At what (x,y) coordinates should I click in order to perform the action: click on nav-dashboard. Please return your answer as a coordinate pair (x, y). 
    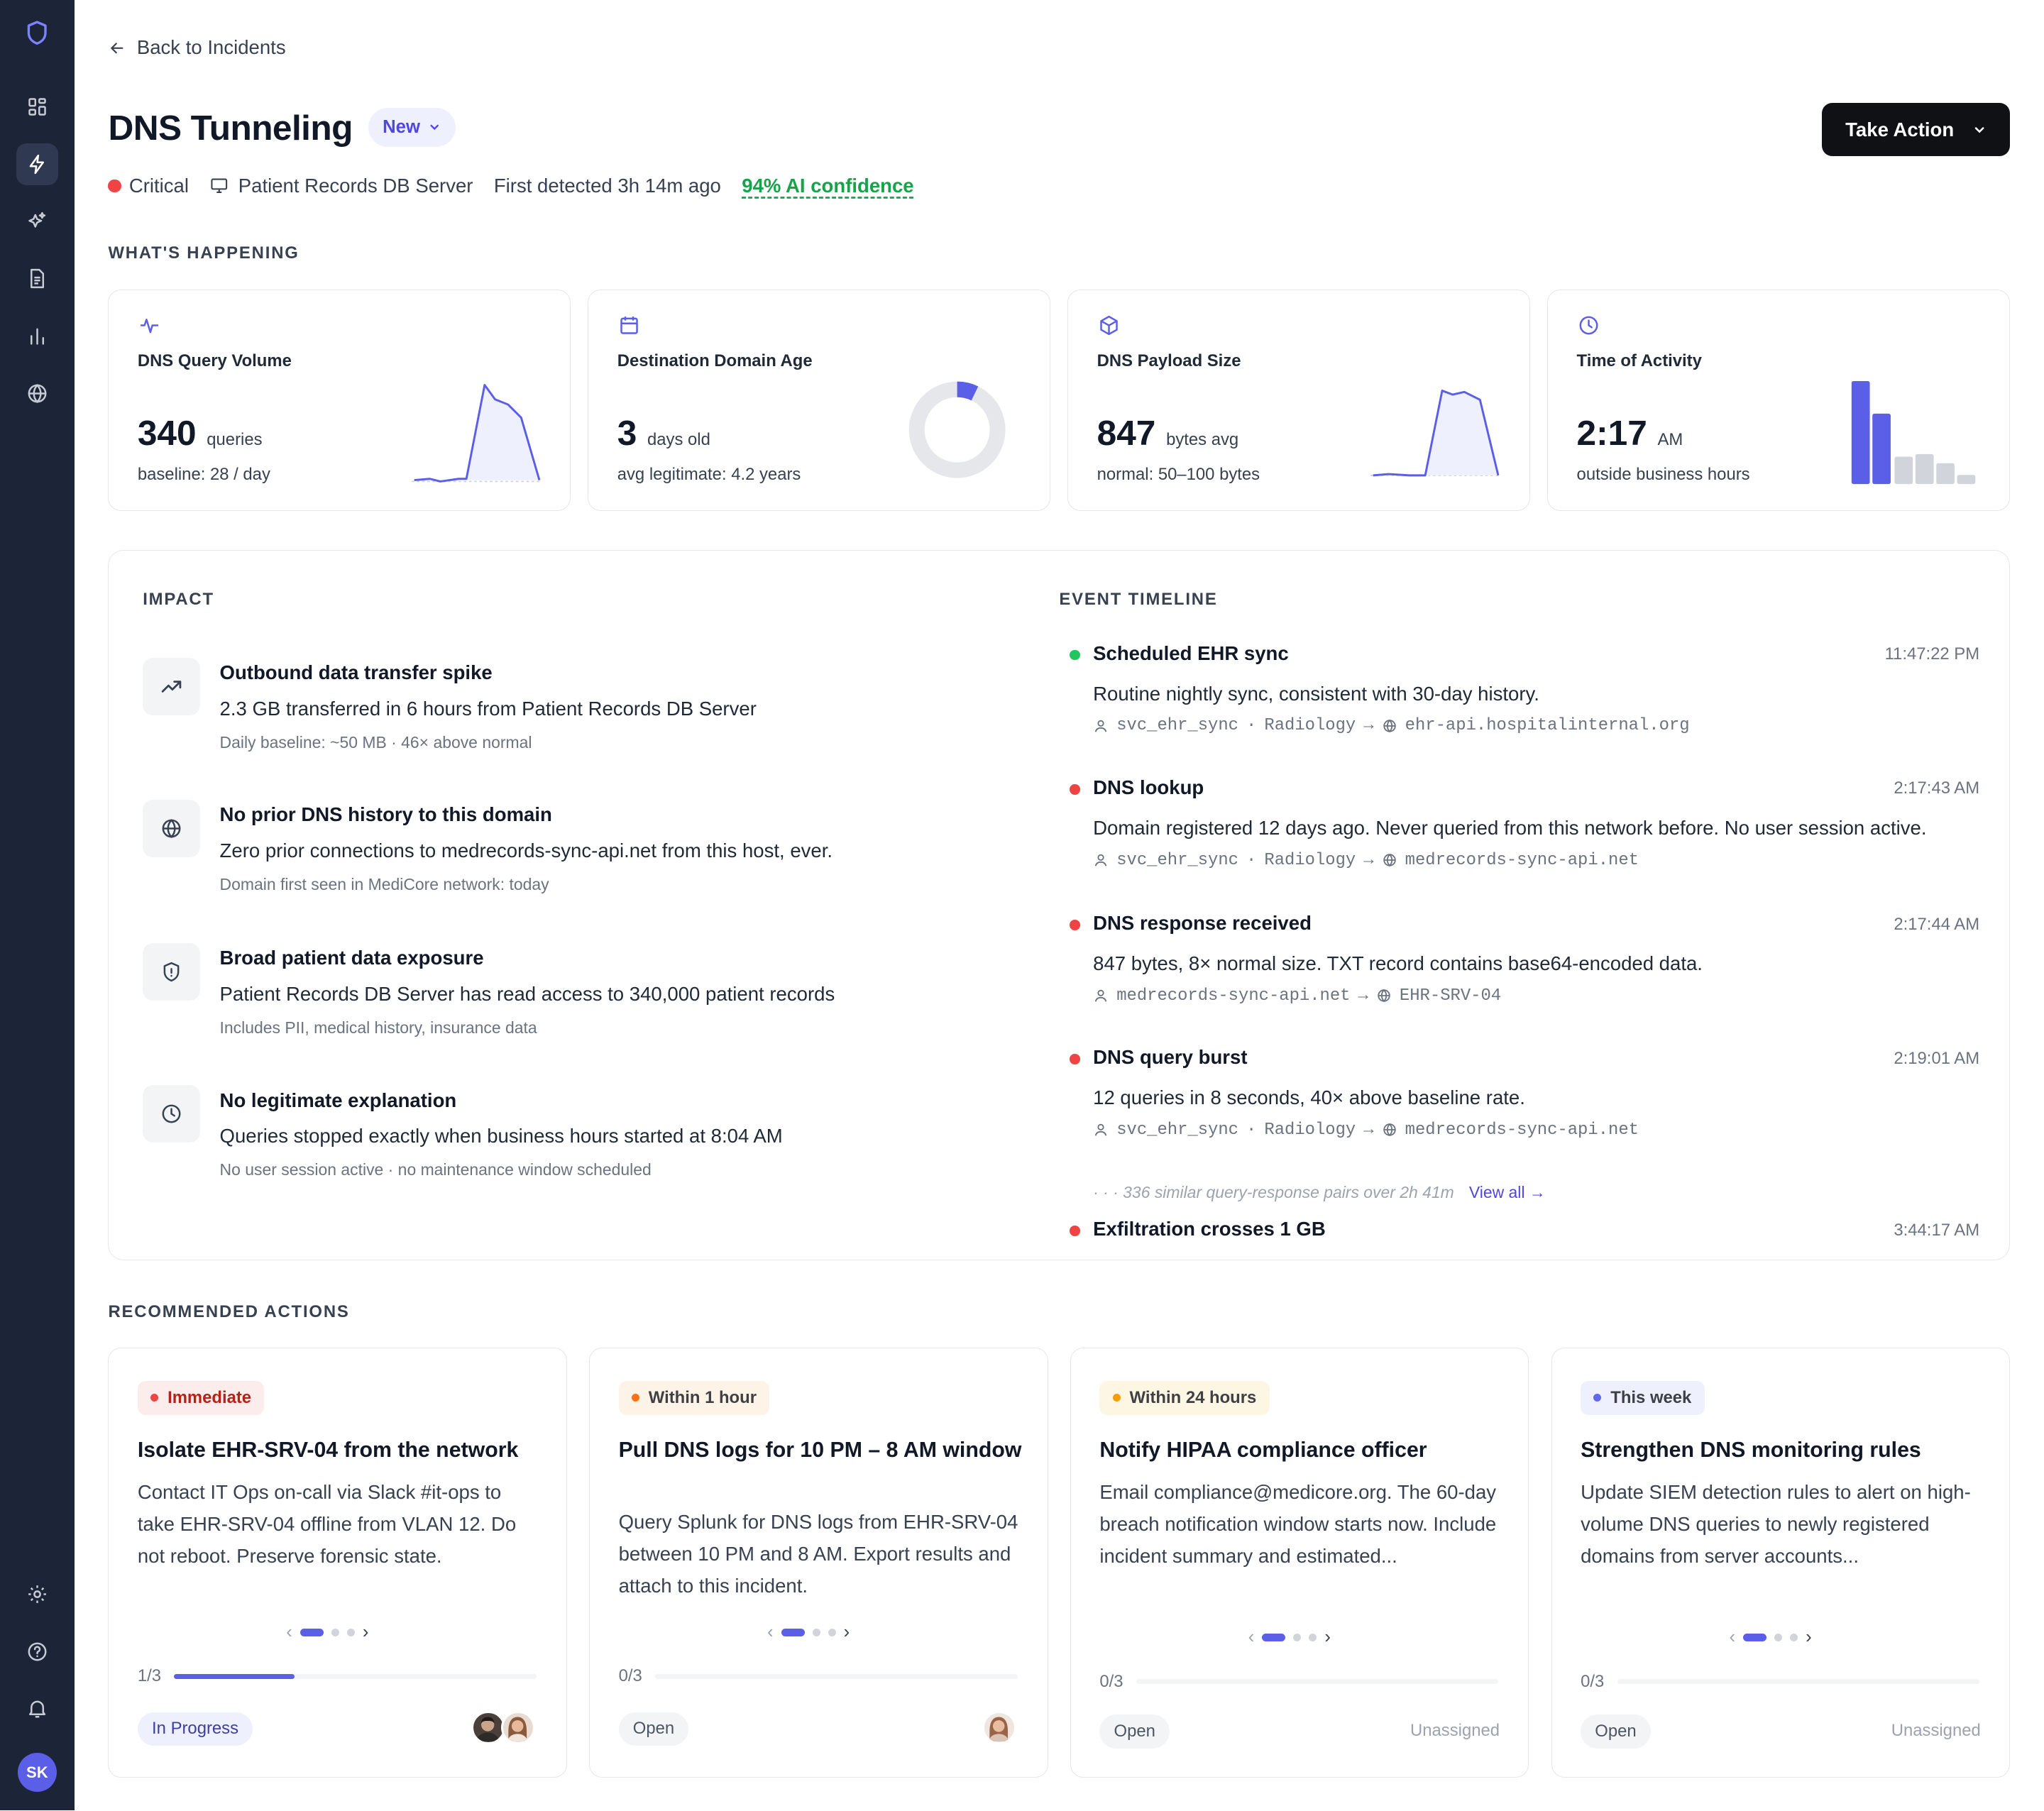
    Looking at the image, I should click on (37, 107).